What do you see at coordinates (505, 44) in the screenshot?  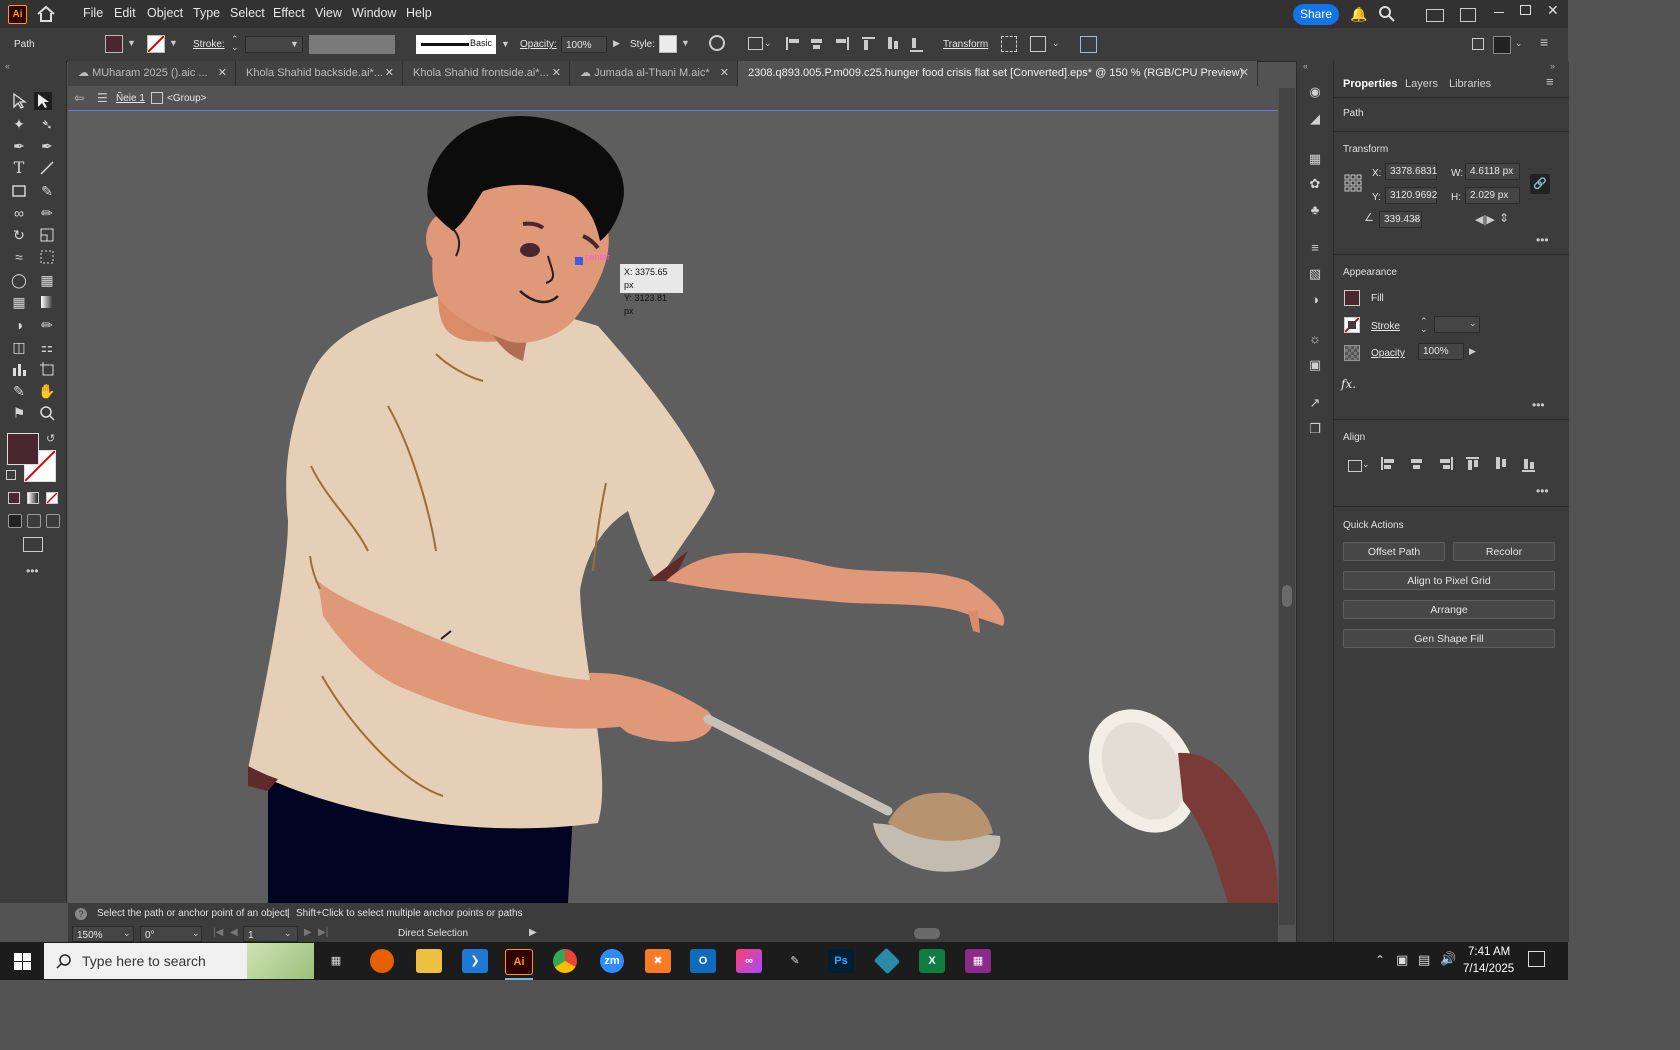 I see `brush-dropdown-icon: ▼` at bounding box center [505, 44].